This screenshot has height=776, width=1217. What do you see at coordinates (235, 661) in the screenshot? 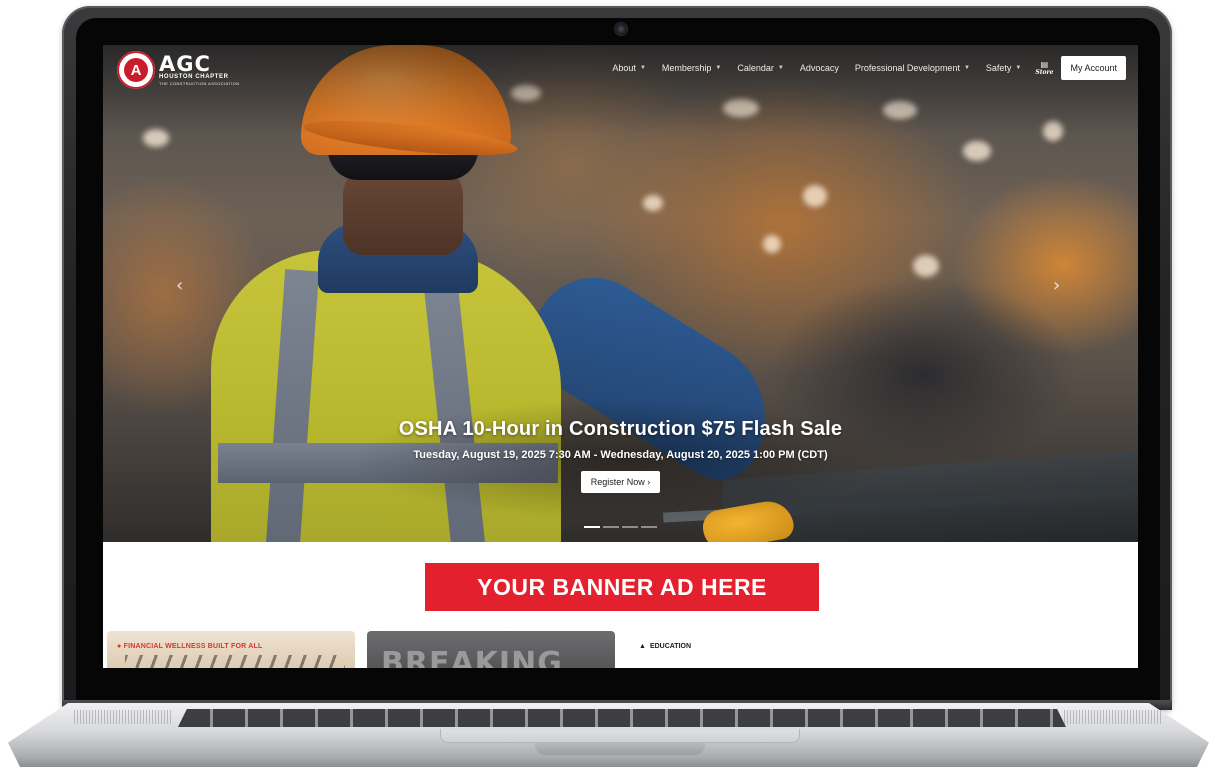
I see `card-illustration` at bounding box center [235, 661].